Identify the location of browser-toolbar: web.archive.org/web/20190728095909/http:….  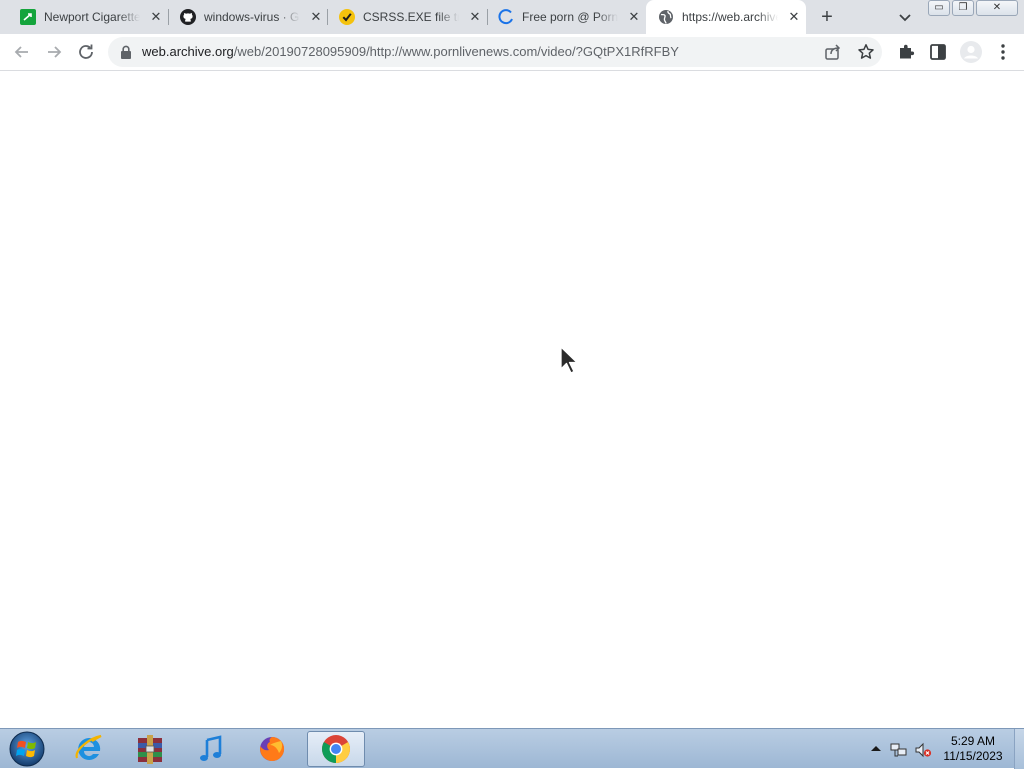
(512, 52).